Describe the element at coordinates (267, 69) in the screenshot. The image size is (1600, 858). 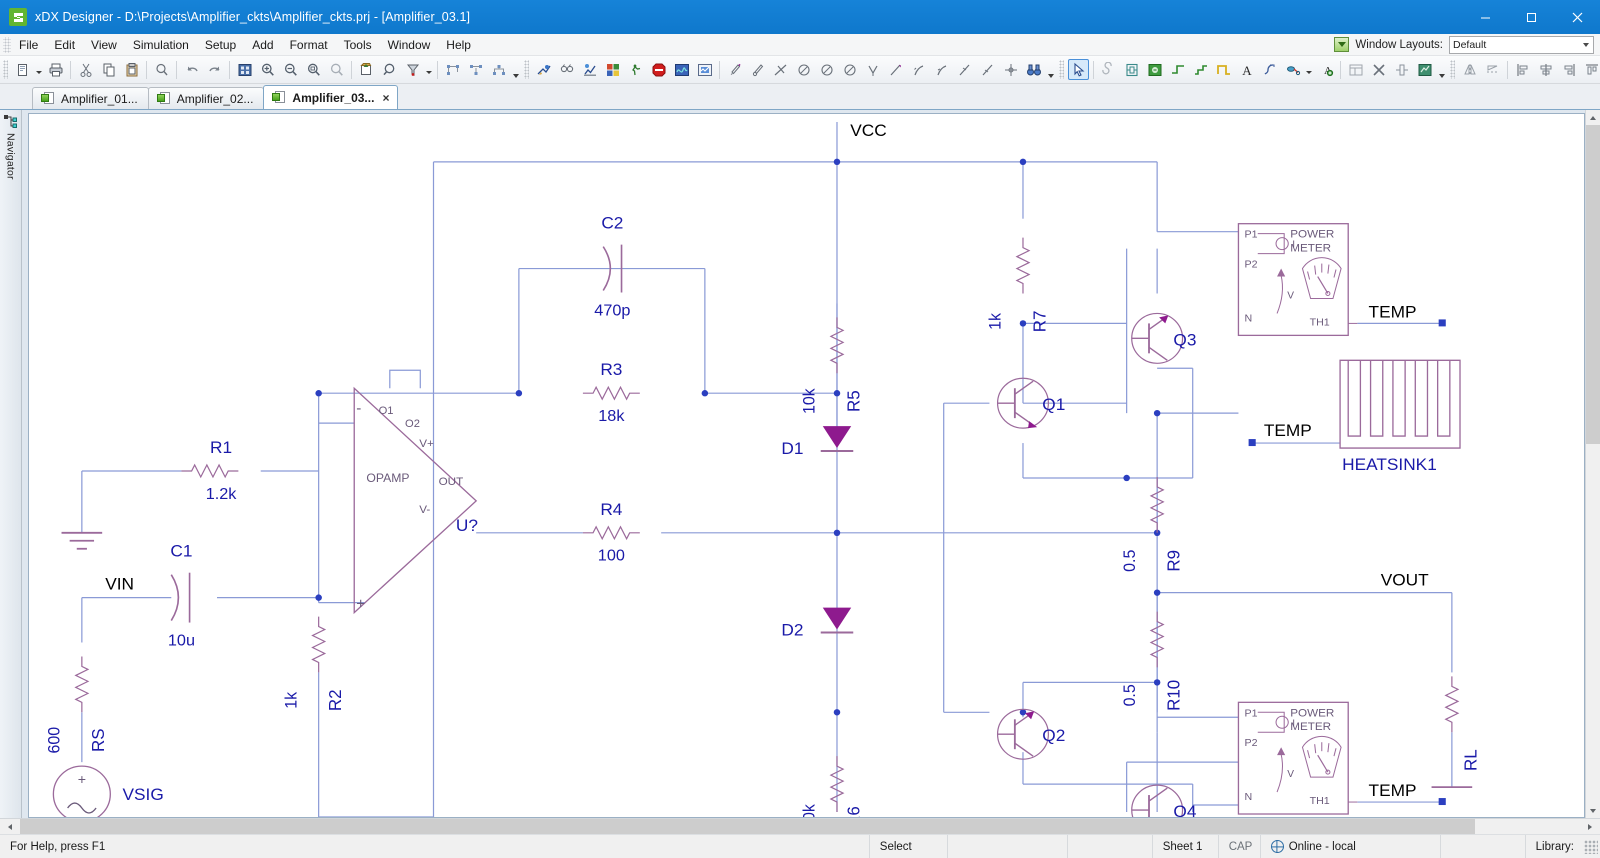
I see `zoom-in-icon` at that location.